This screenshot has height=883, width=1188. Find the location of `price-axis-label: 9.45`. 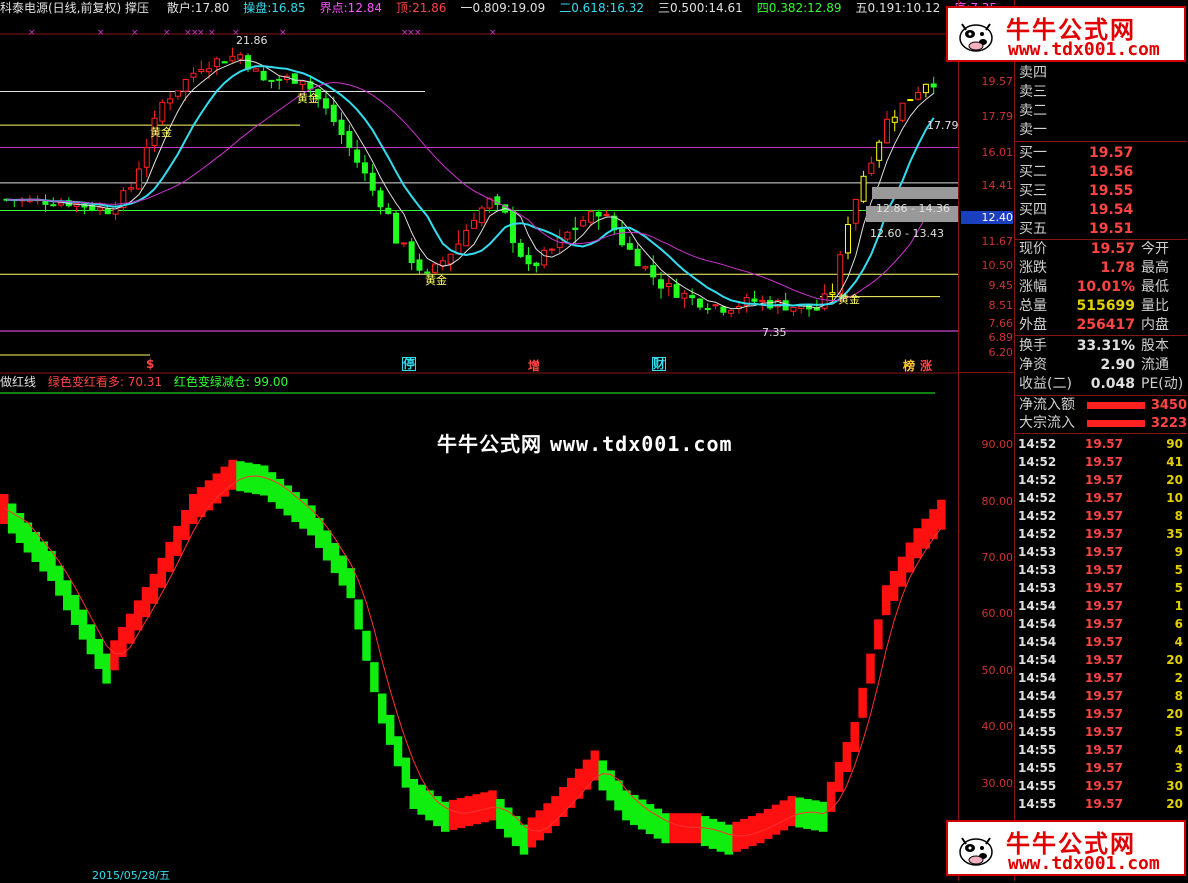

price-axis-label: 9.45 is located at coordinates (1001, 285).